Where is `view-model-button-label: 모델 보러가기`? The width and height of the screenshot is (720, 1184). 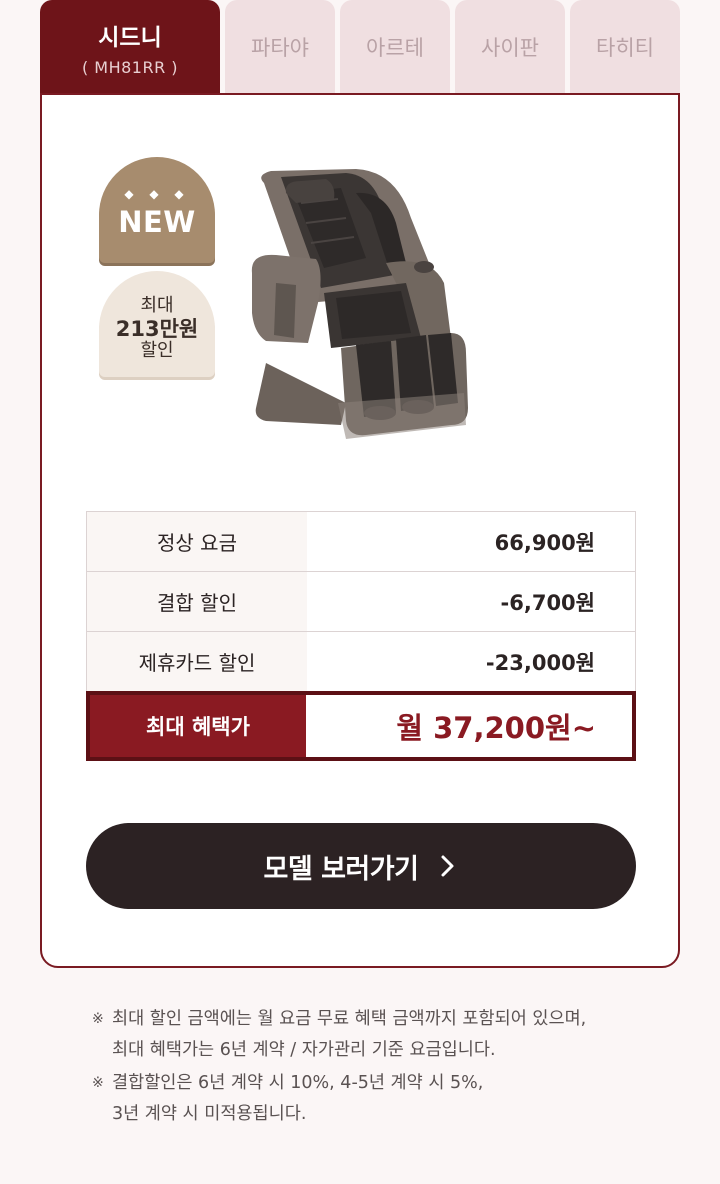 view-model-button-label: 모델 보러가기 is located at coordinates (341, 869).